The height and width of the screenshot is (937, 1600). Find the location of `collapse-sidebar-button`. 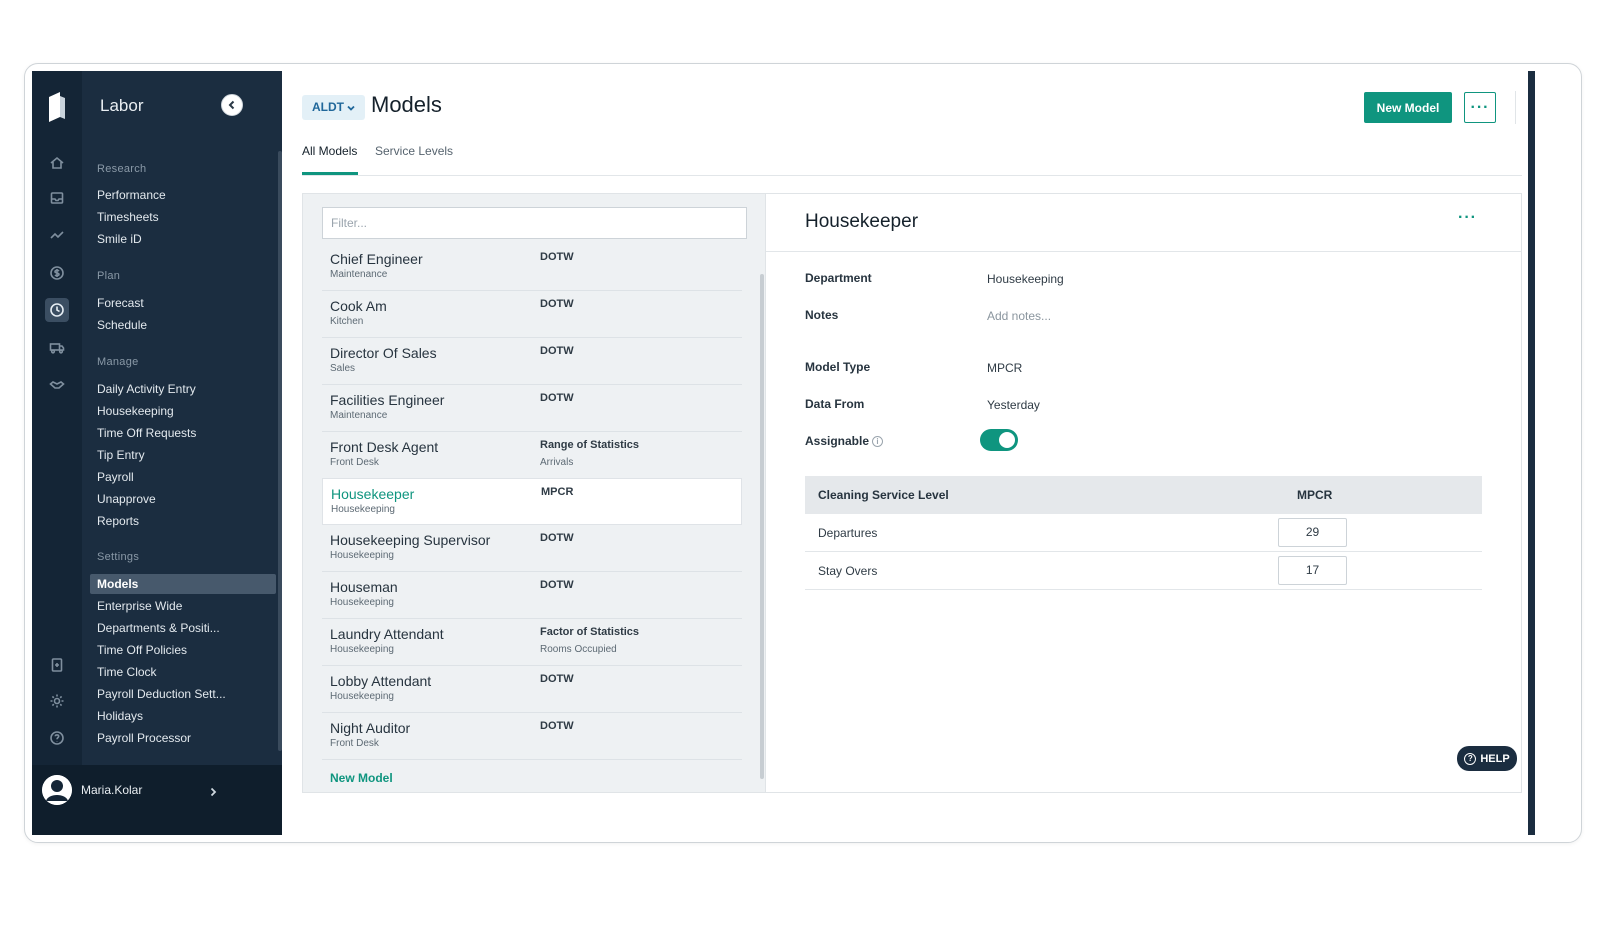

collapse-sidebar-button is located at coordinates (232, 105).